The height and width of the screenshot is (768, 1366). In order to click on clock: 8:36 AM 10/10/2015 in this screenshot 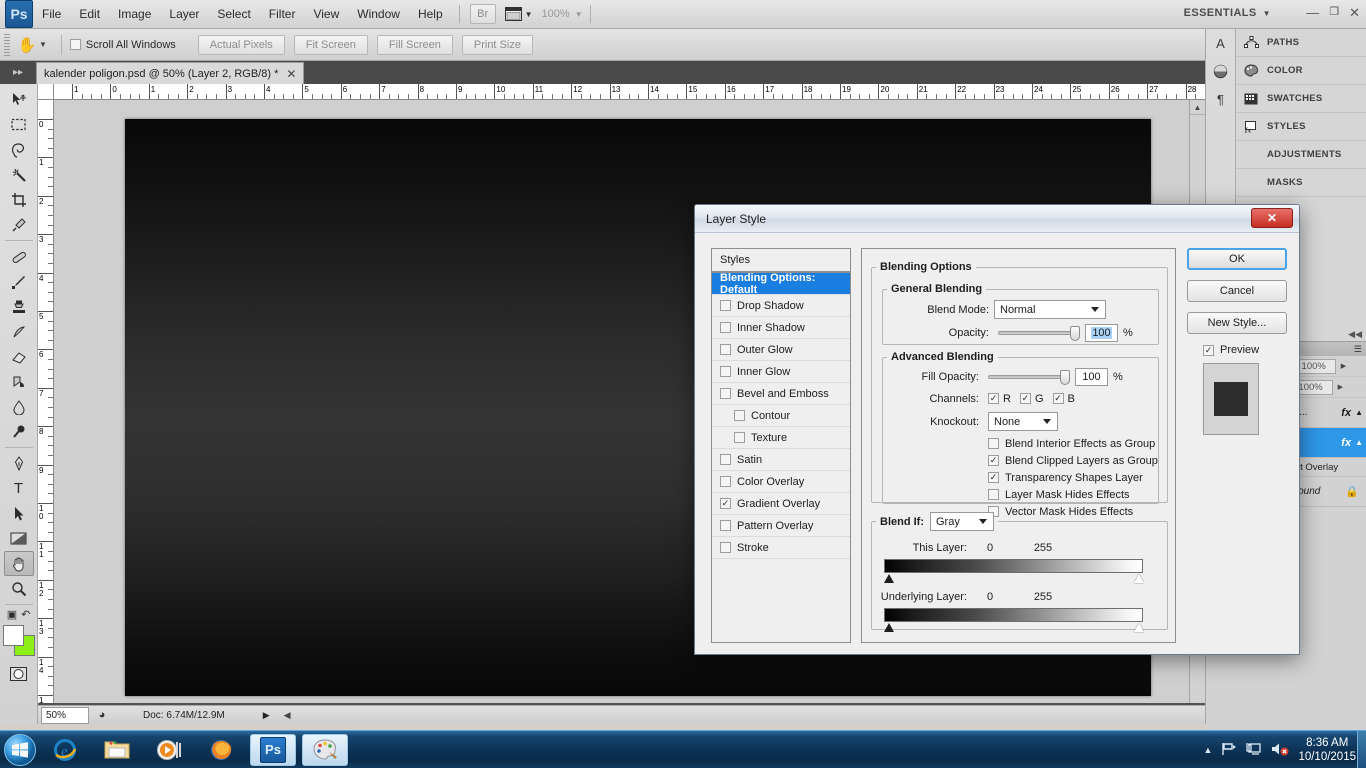, I will do `click(1327, 750)`.